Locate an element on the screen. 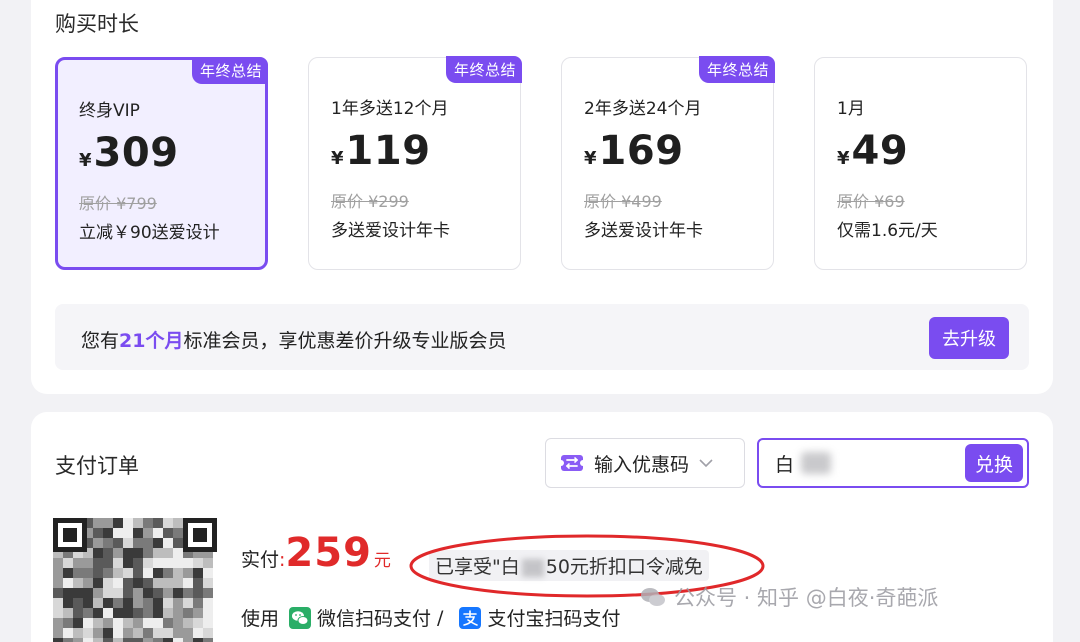  price-amount: 49 is located at coordinates (880, 151).